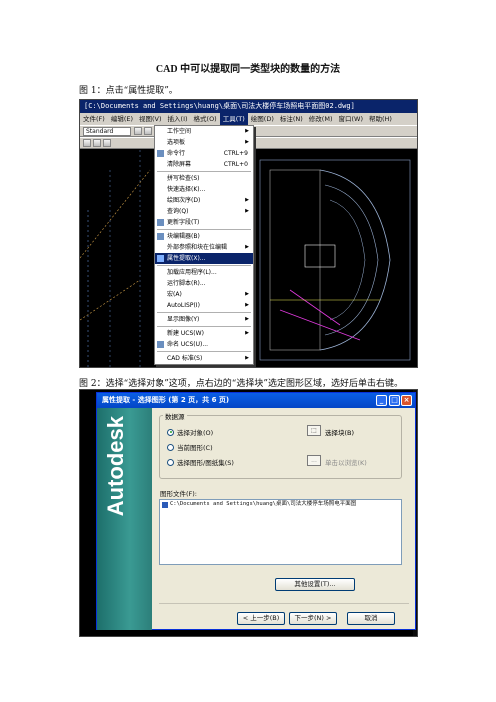  I want to click on radio-select-drawings: 选择图形/图纸集(S), so click(200, 462).